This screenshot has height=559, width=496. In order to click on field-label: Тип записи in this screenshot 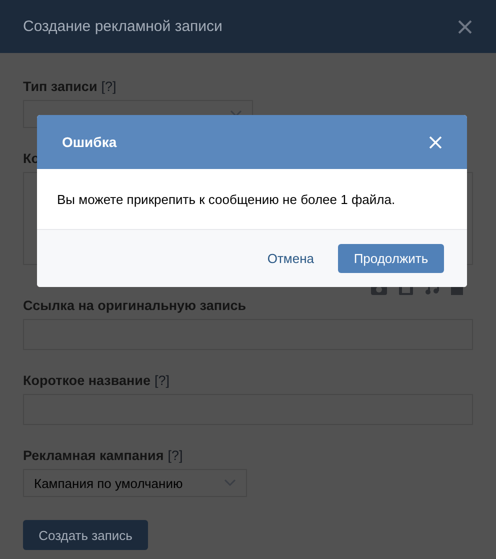, I will do `click(60, 86)`.